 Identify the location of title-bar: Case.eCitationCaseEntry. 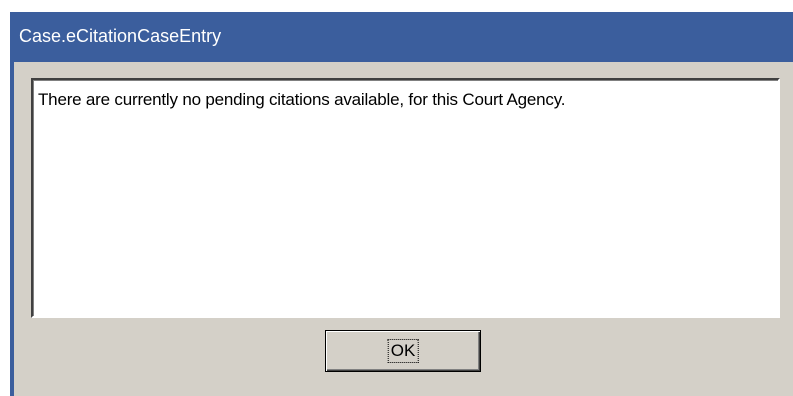
(401, 36).